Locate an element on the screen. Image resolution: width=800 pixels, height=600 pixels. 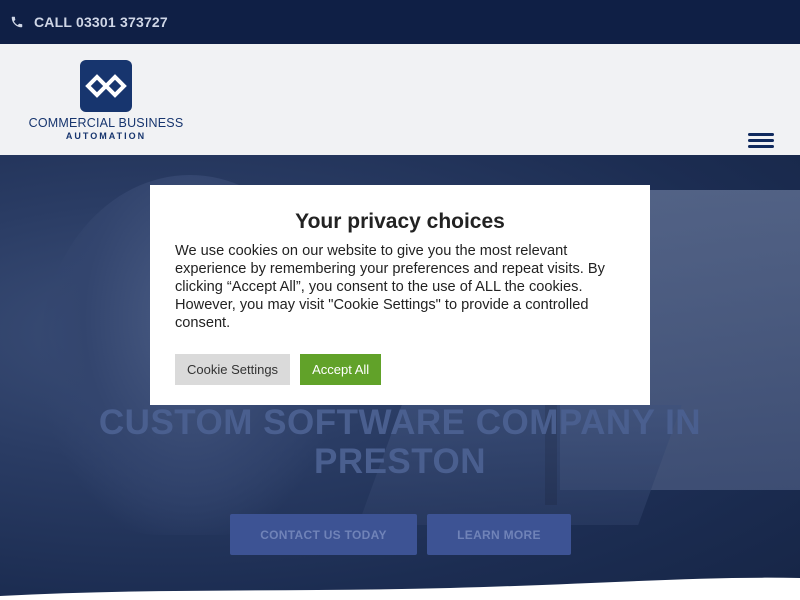
cookie-settings-button: Cookie Settings is located at coordinates (233, 369).